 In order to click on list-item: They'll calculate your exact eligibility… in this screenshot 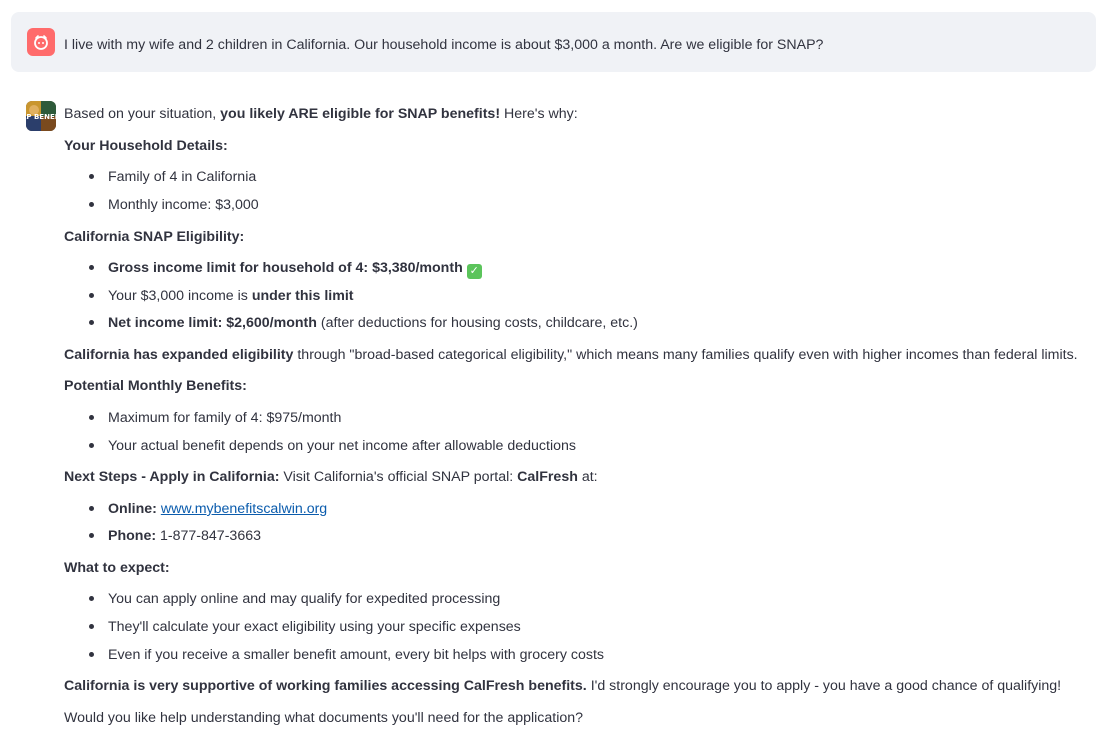, I will do `click(305, 627)`.